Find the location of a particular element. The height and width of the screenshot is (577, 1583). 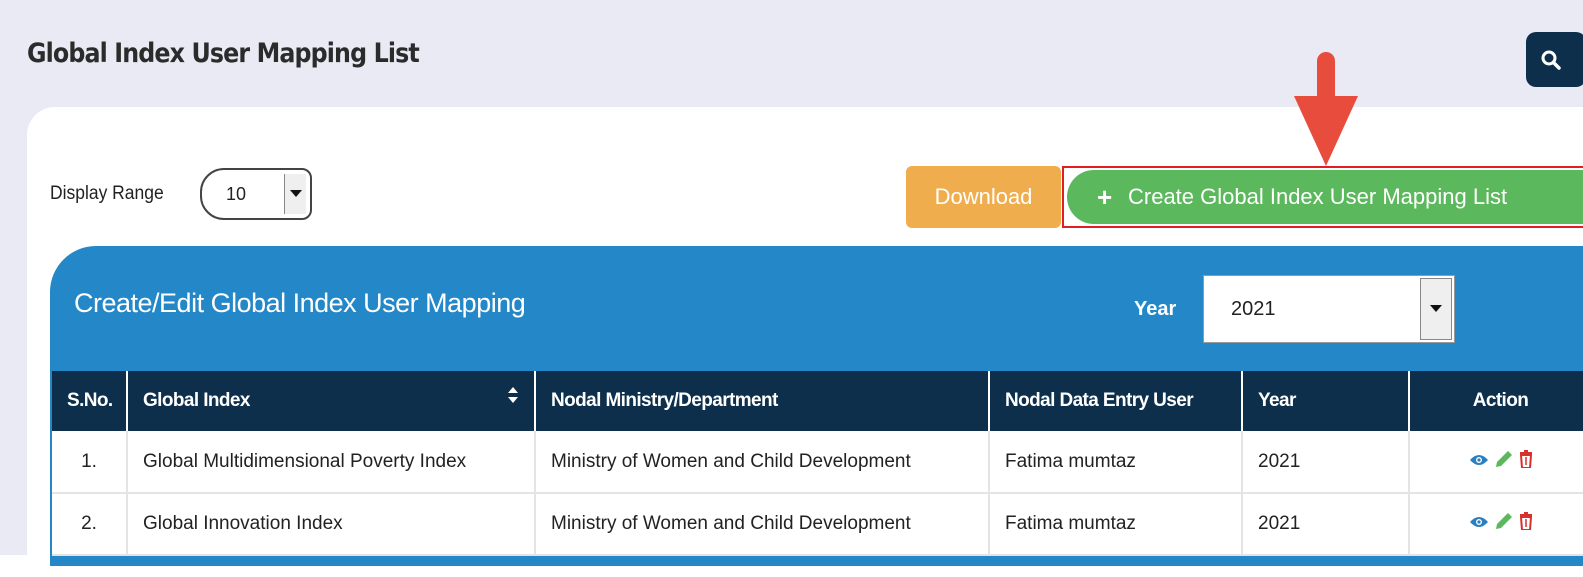

panel-title: Create/Edit Global Index User Mapping is located at coordinates (300, 303).